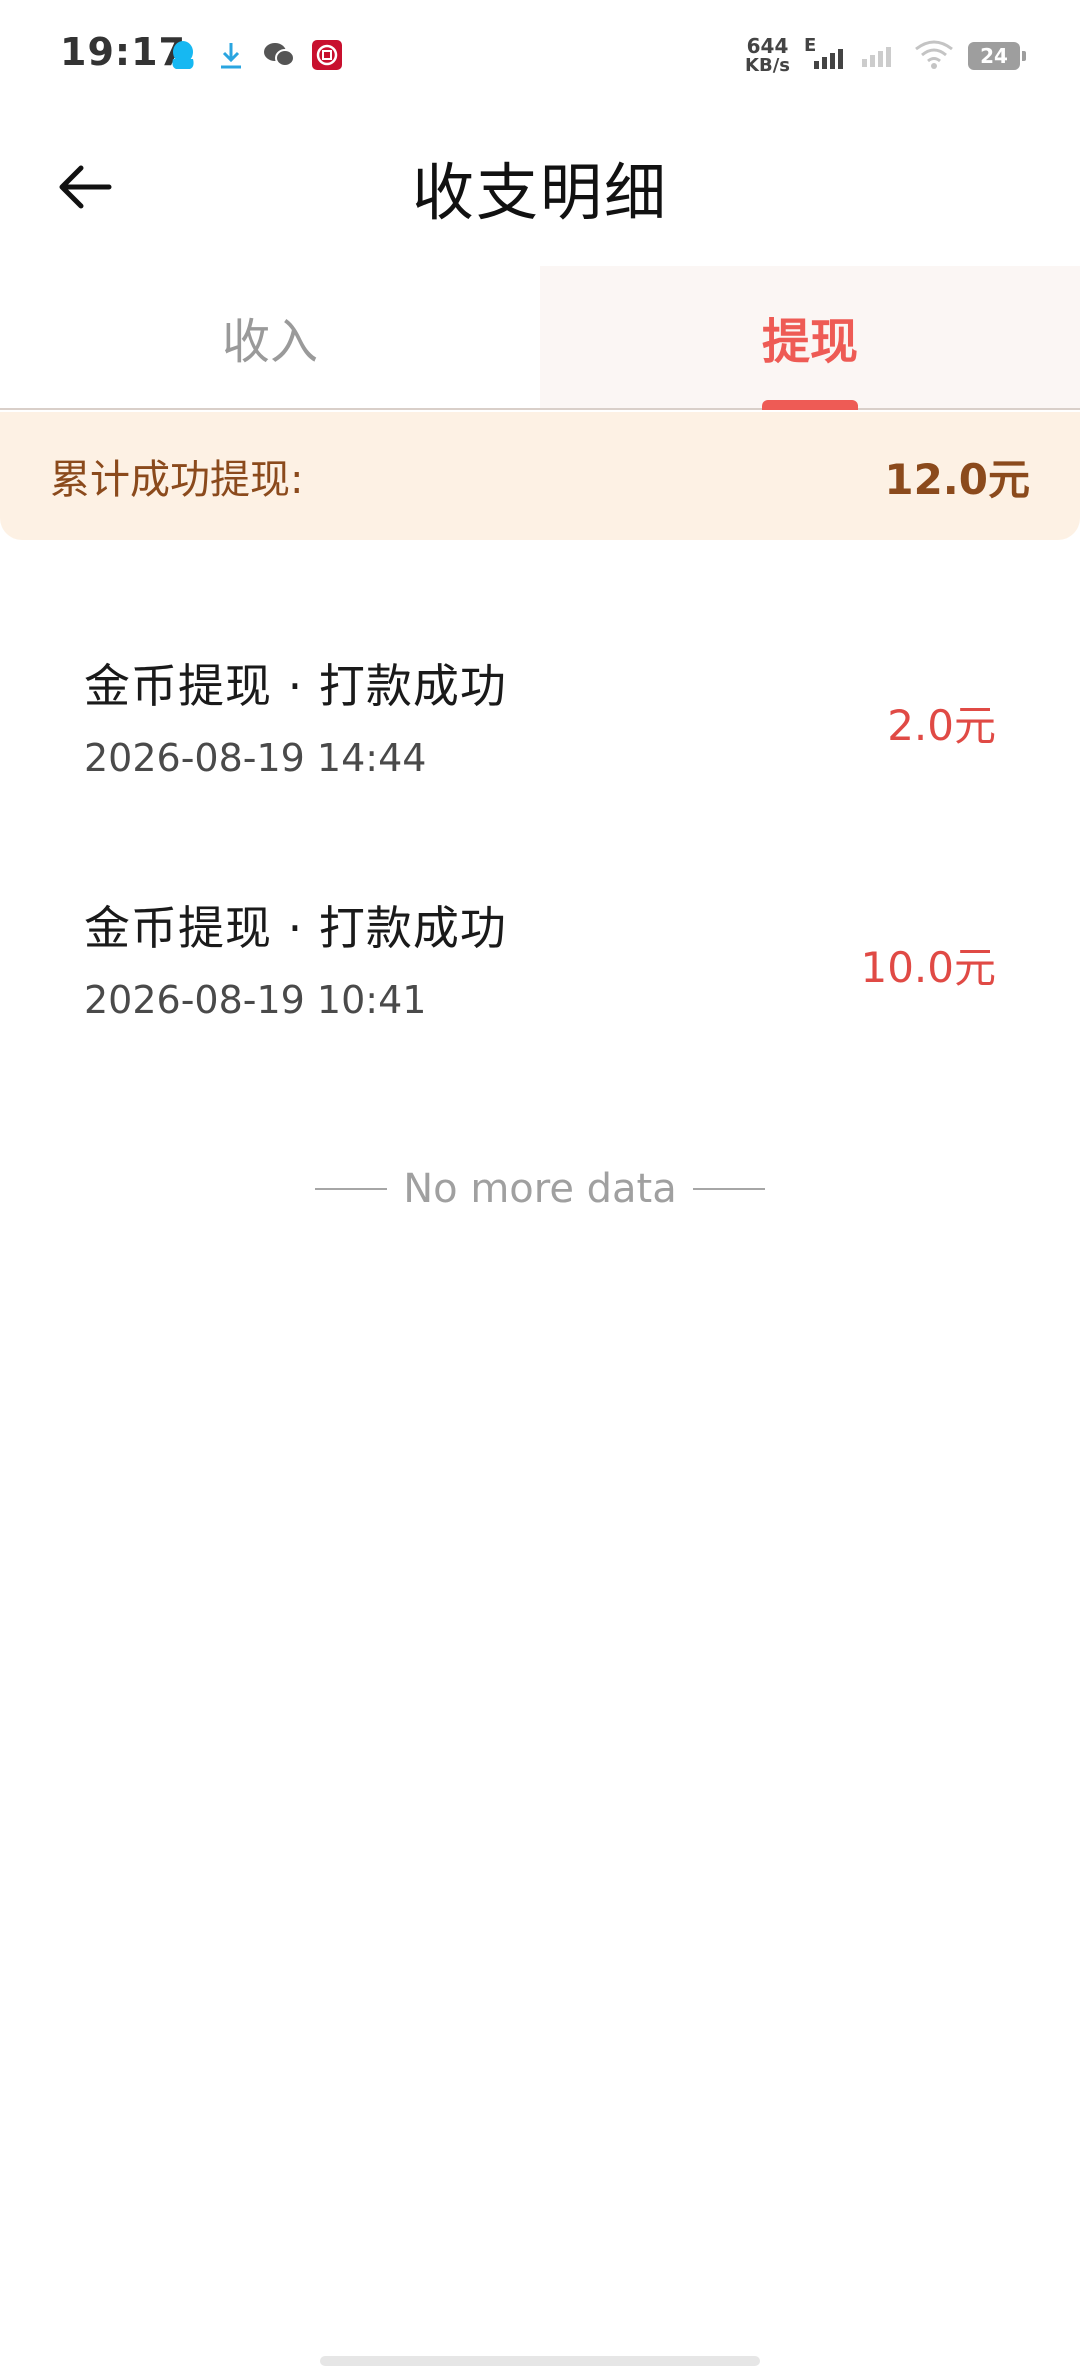 The image size is (1080, 2376). I want to click on list-item: 金币提现 · 打款成功 2026-08-19 14:44 2.0元, so click(540, 721).